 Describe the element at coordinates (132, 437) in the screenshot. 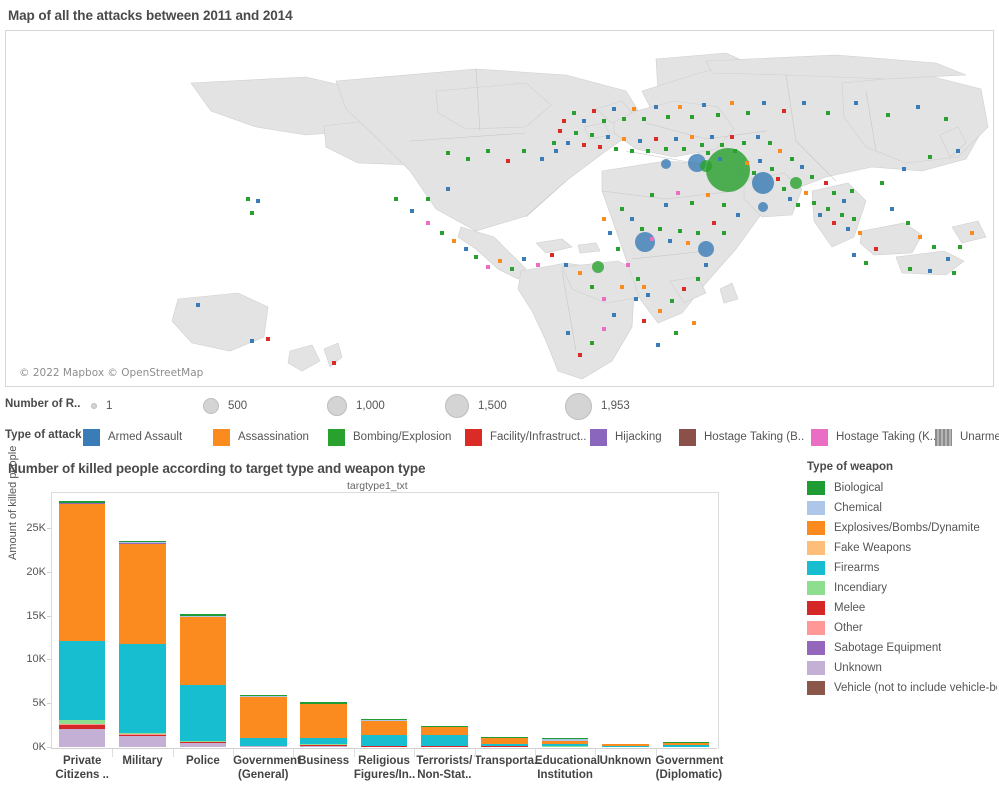

I see `attack-legend-item-armed-assault: Armed Assault` at that location.